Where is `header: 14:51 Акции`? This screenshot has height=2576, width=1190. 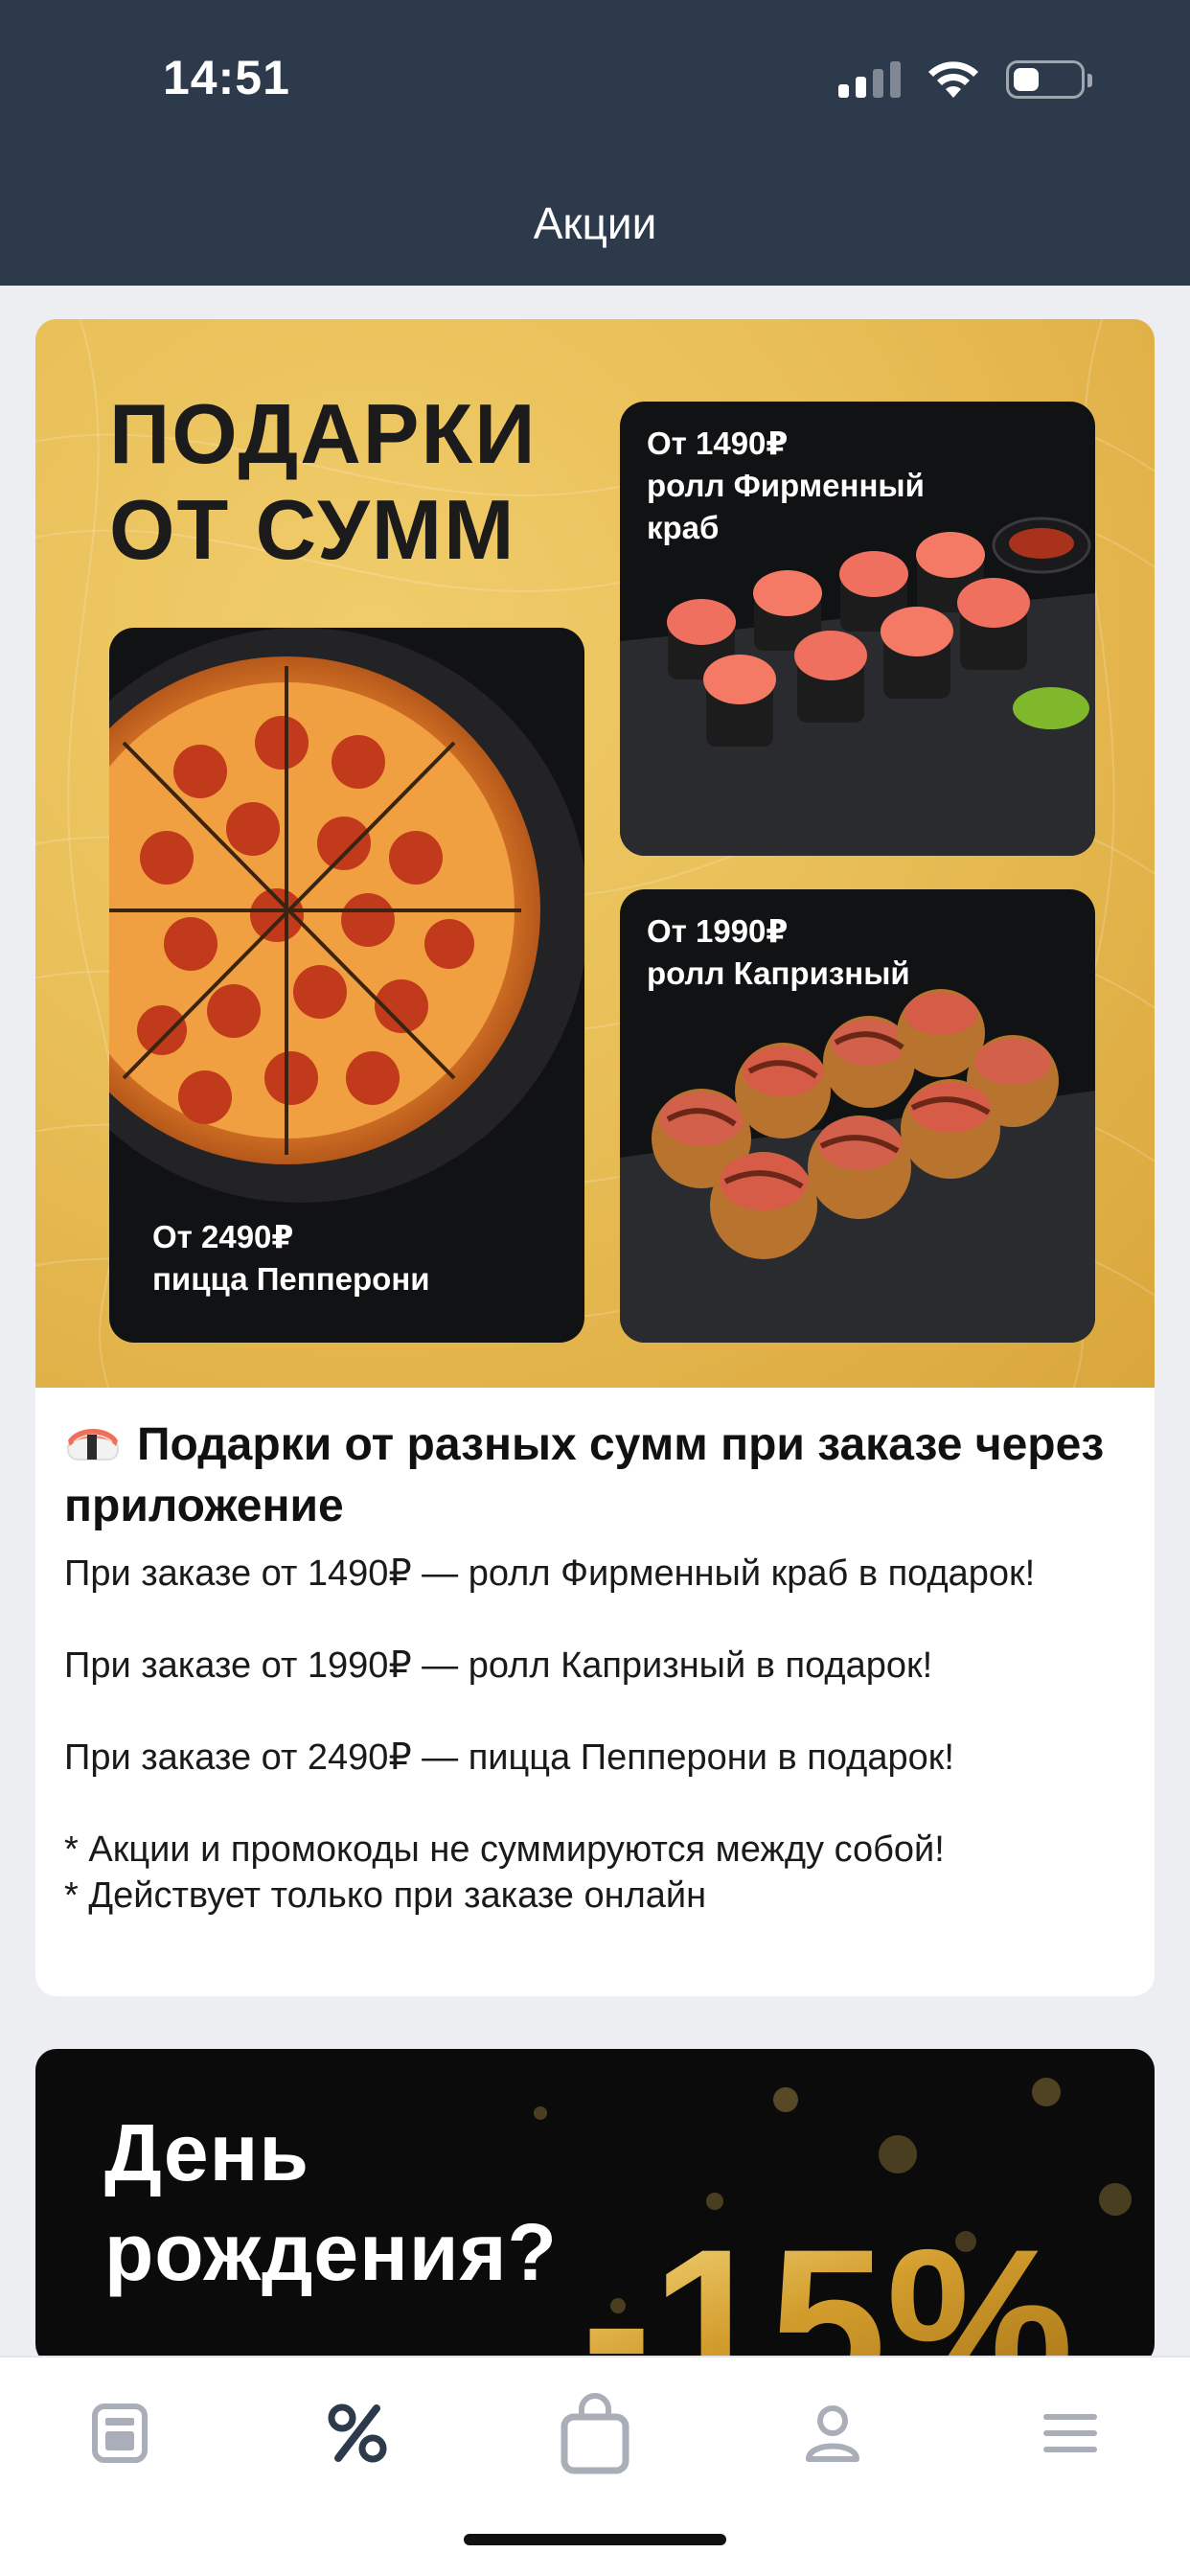
header: 14:51 Акции is located at coordinates (595, 143).